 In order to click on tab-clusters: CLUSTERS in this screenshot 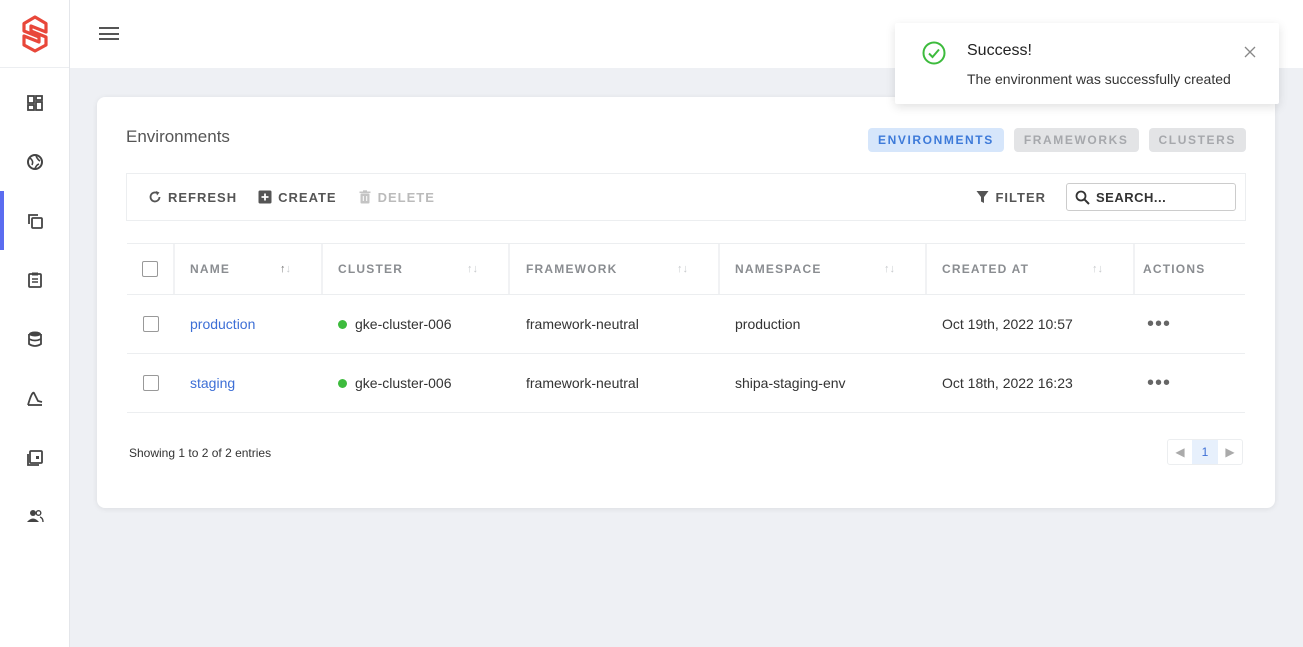, I will do `click(1197, 140)`.